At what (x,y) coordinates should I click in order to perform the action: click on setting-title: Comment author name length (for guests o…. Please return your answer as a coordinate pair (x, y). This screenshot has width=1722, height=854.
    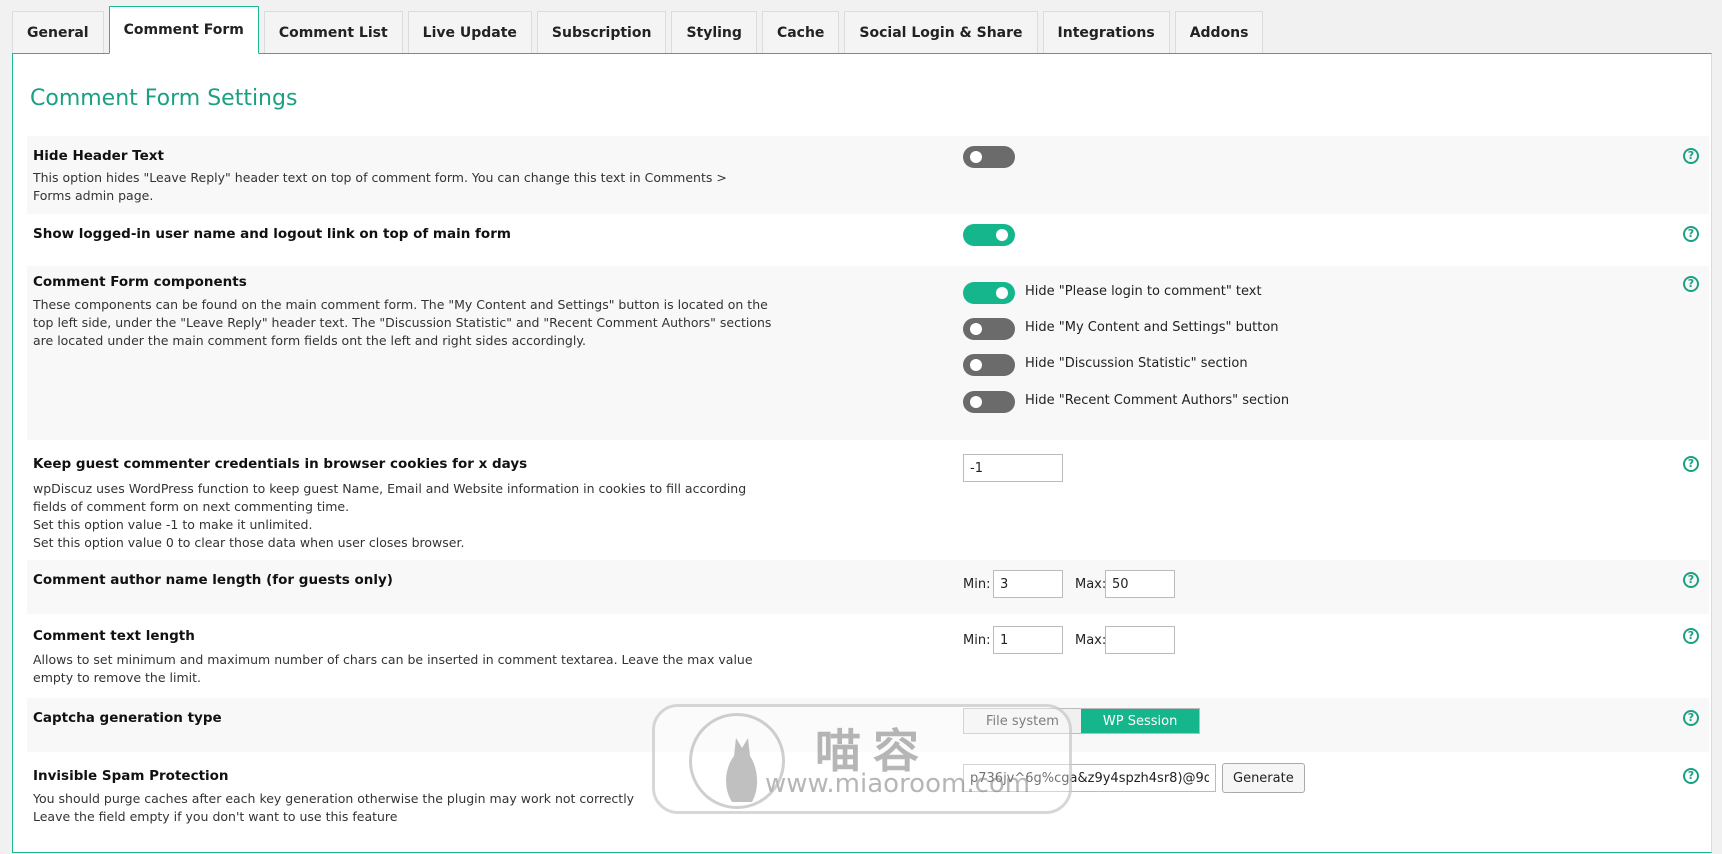
    Looking at the image, I should click on (213, 580).